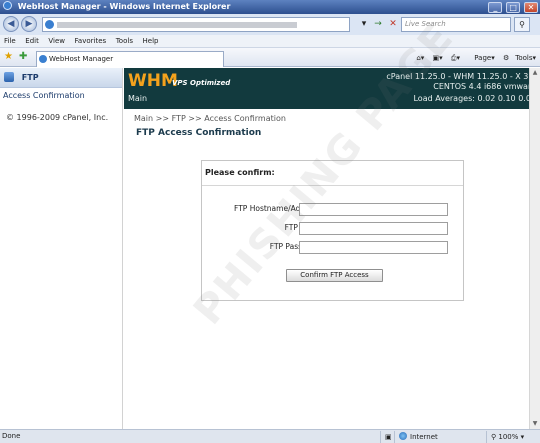  Describe the element at coordinates (387, 437) in the screenshot. I see `security-lock-icon: ▣` at that location.